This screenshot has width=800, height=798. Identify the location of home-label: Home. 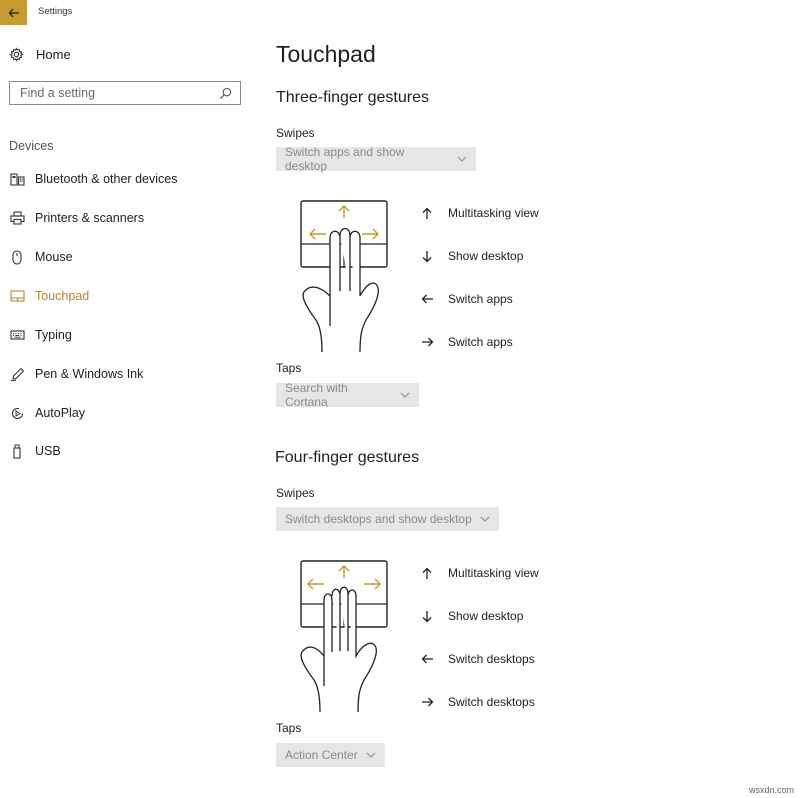
(53, 54).